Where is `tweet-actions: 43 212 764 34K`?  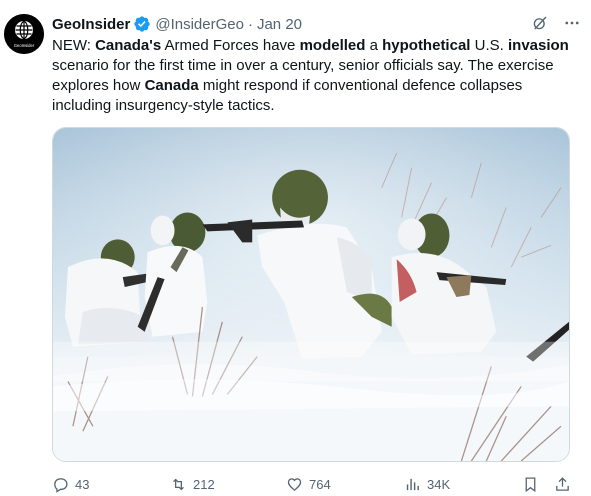 tweet-actions: 43 212 764 34K is located at coordinates (312, 486).